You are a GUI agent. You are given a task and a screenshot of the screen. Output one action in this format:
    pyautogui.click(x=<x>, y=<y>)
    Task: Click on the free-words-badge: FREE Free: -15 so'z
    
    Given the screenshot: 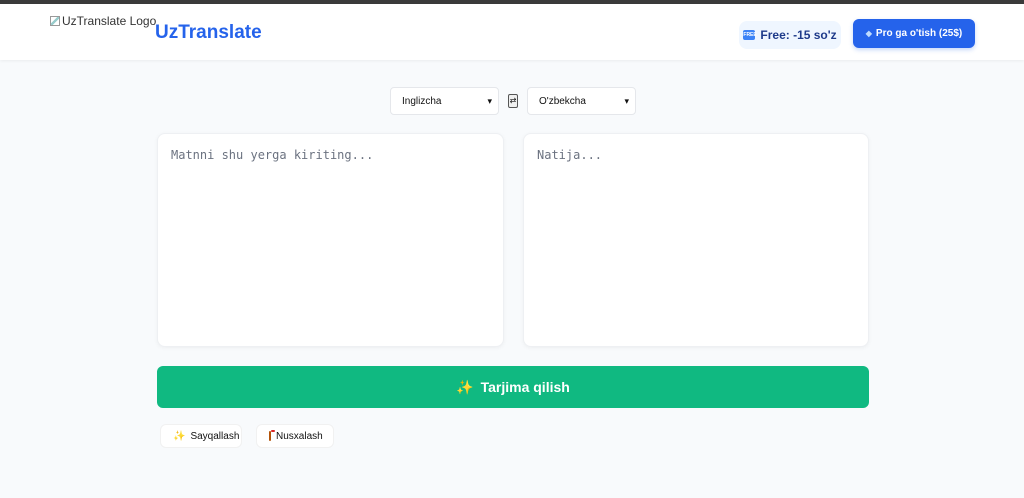 What is the action you would take?
    pyautogui.click(x=790, y=35)
    